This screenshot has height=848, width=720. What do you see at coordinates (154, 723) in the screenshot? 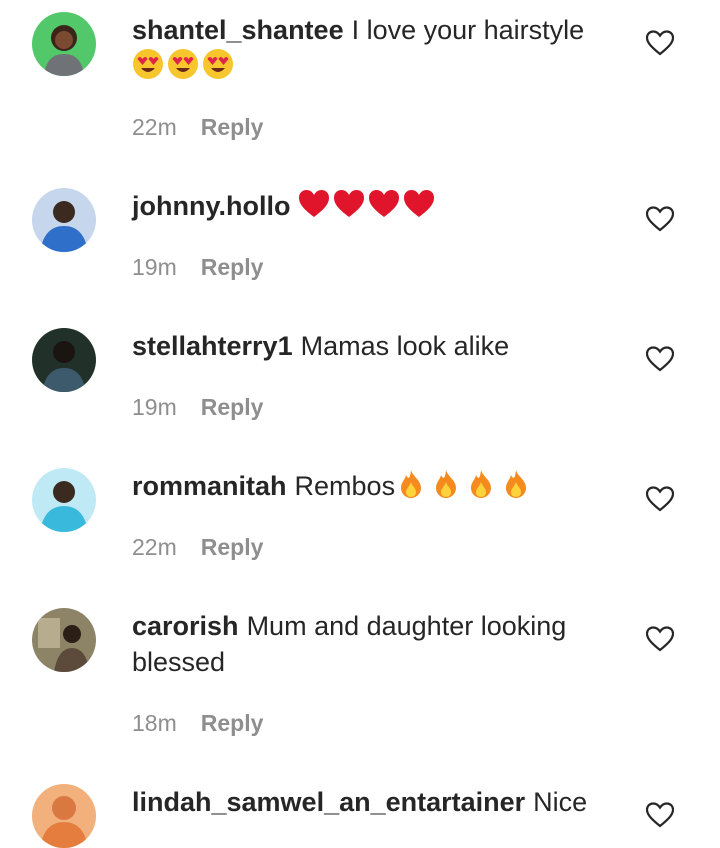
I see `comment-time: 18m` at bounding box center [154, 723].